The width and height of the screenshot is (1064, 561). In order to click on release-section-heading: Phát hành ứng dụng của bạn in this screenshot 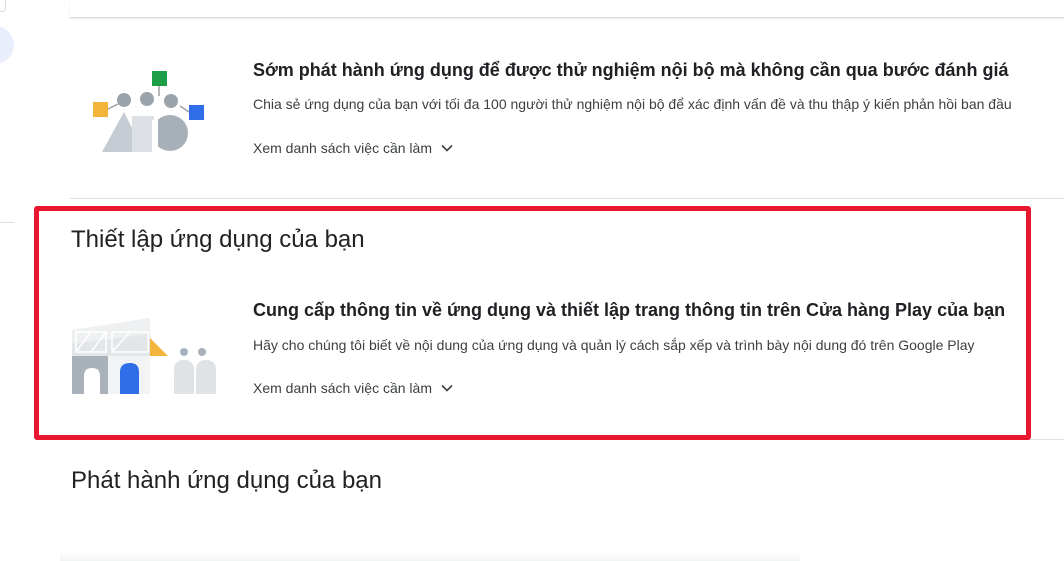, I will do `click(226, 480)`.